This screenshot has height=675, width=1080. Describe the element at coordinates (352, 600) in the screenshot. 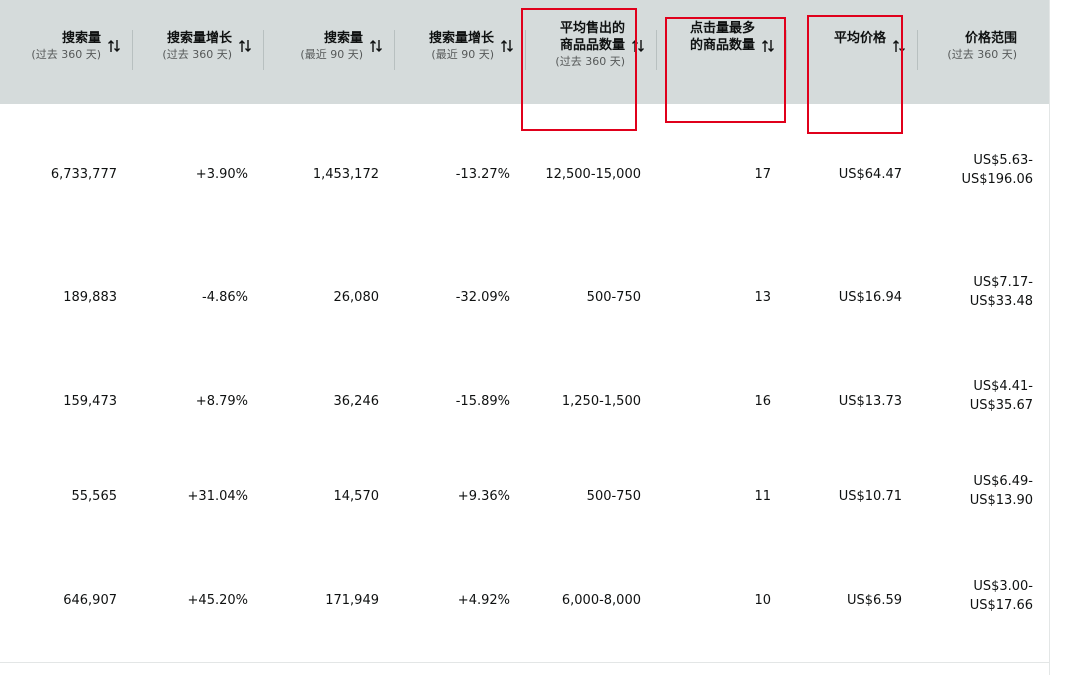

I see `cell-value: 171,949` at that location.